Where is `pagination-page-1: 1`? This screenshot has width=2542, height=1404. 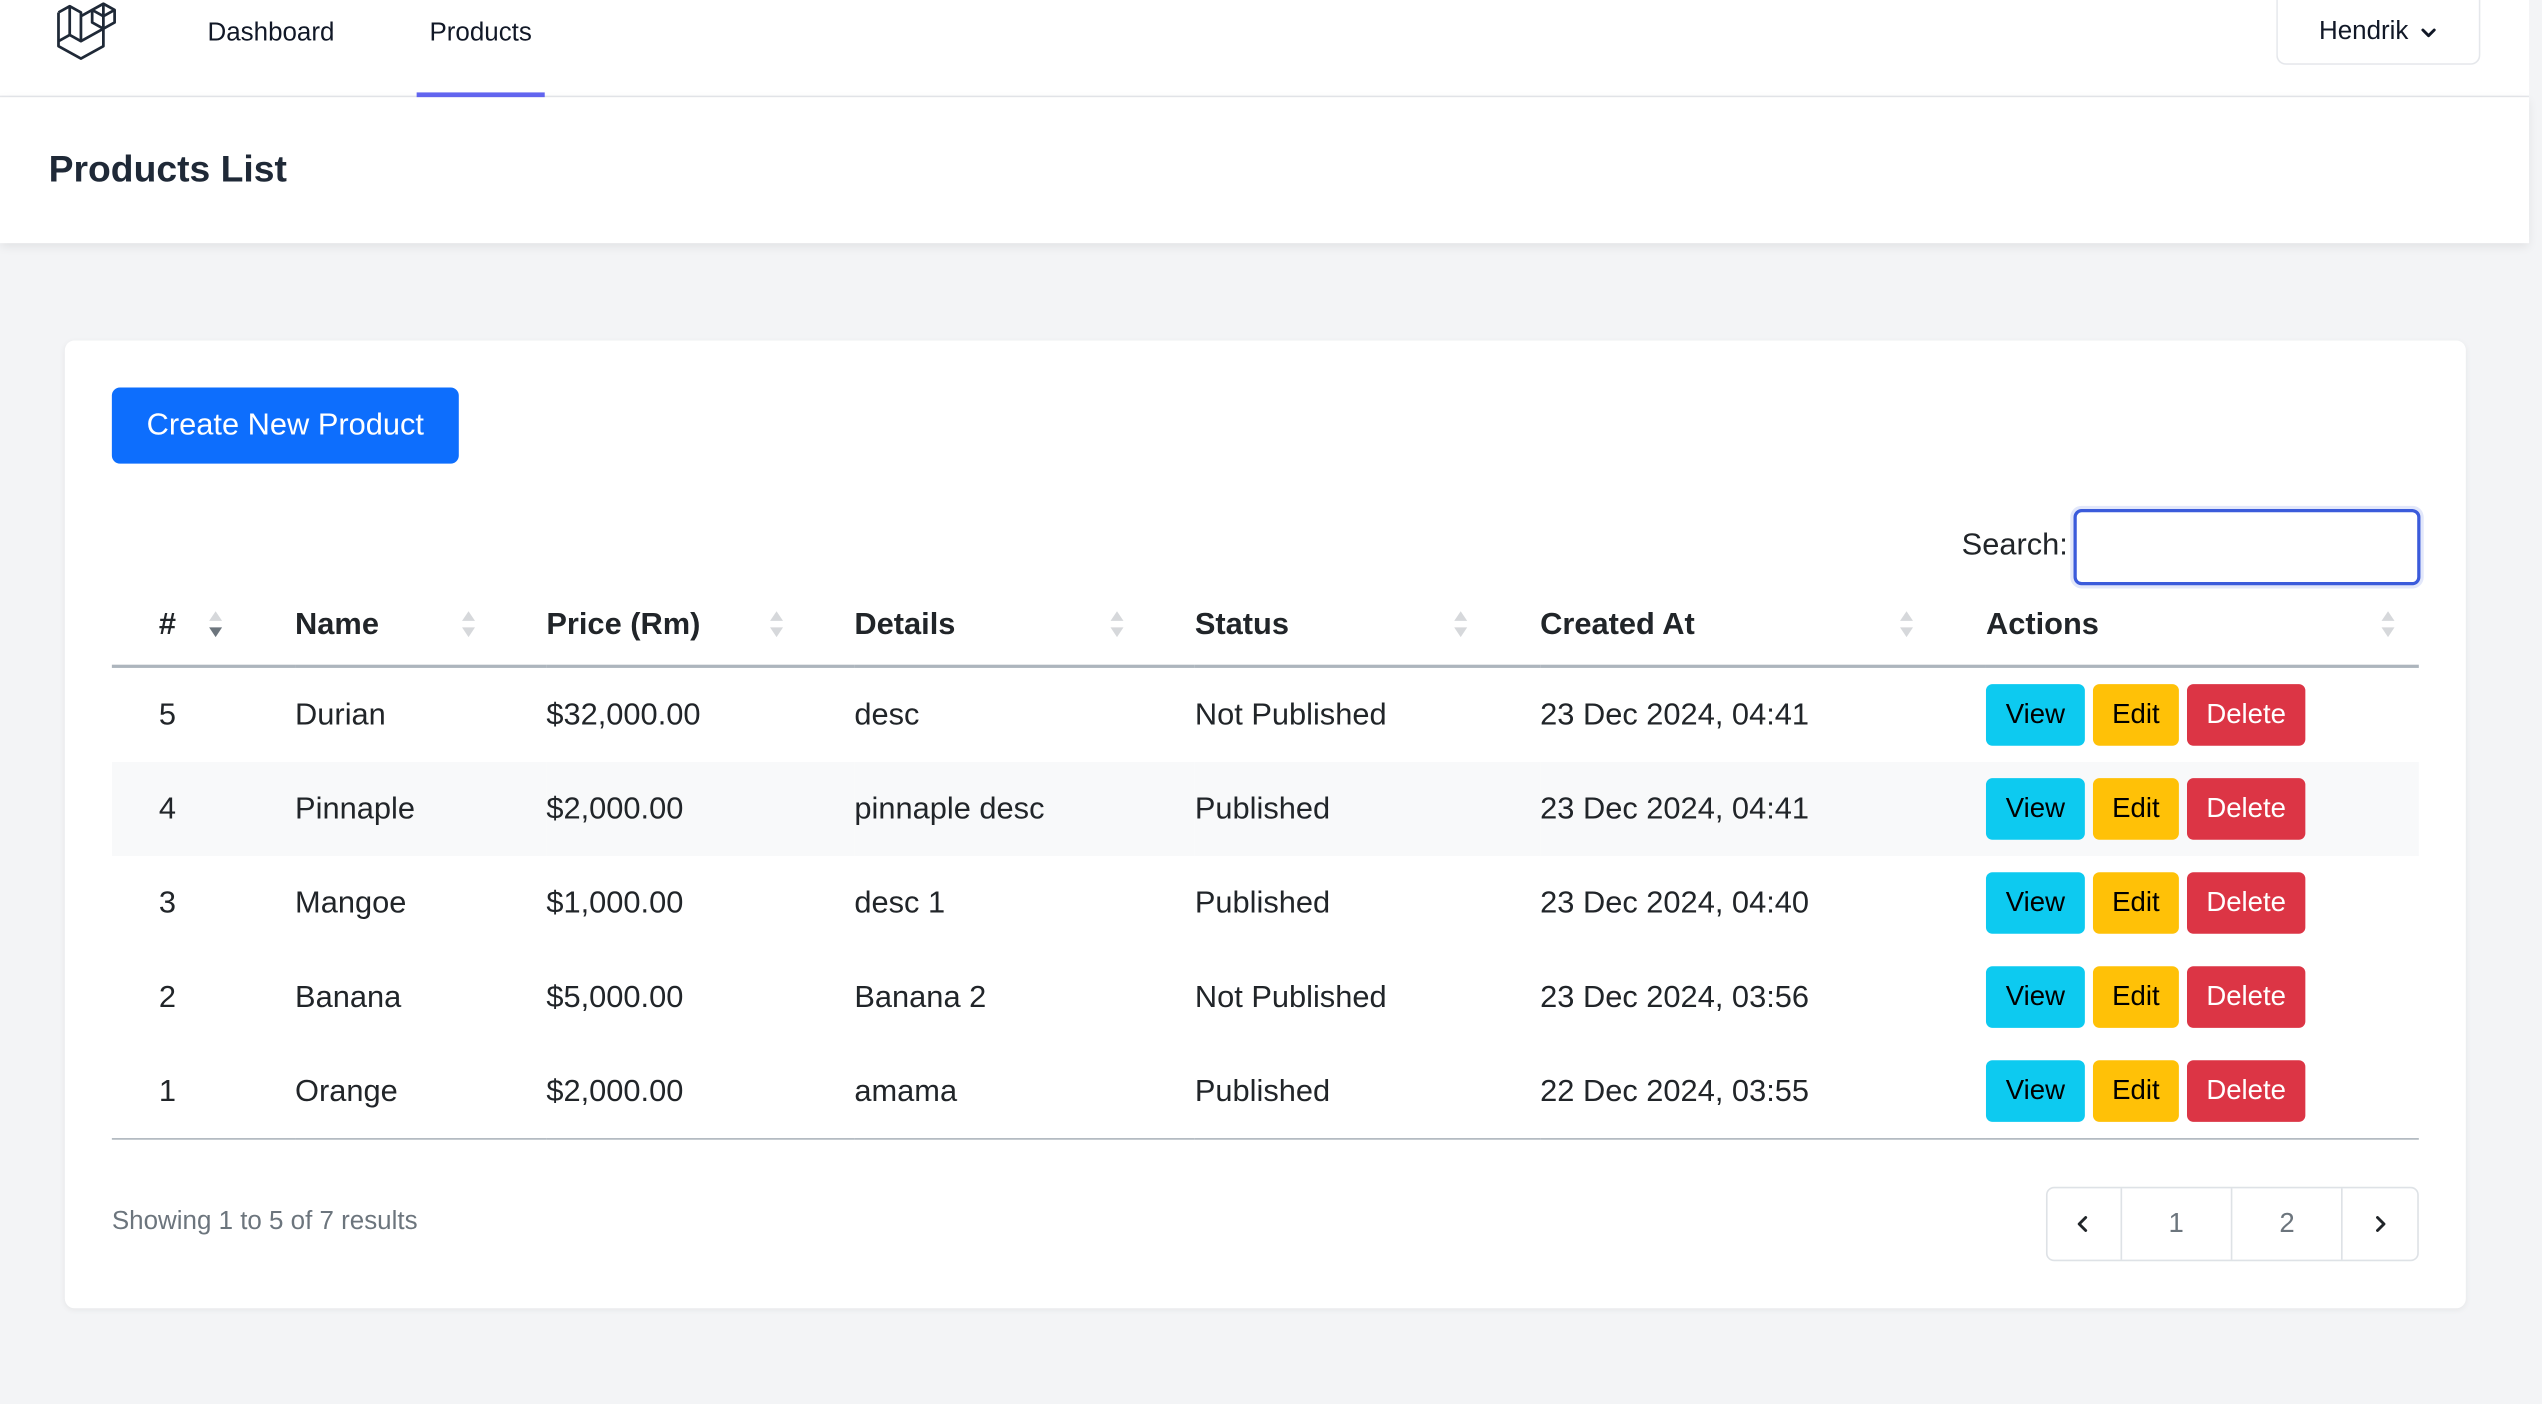
pagination-page-1: 1 is located at coordinates (2177, 1224).